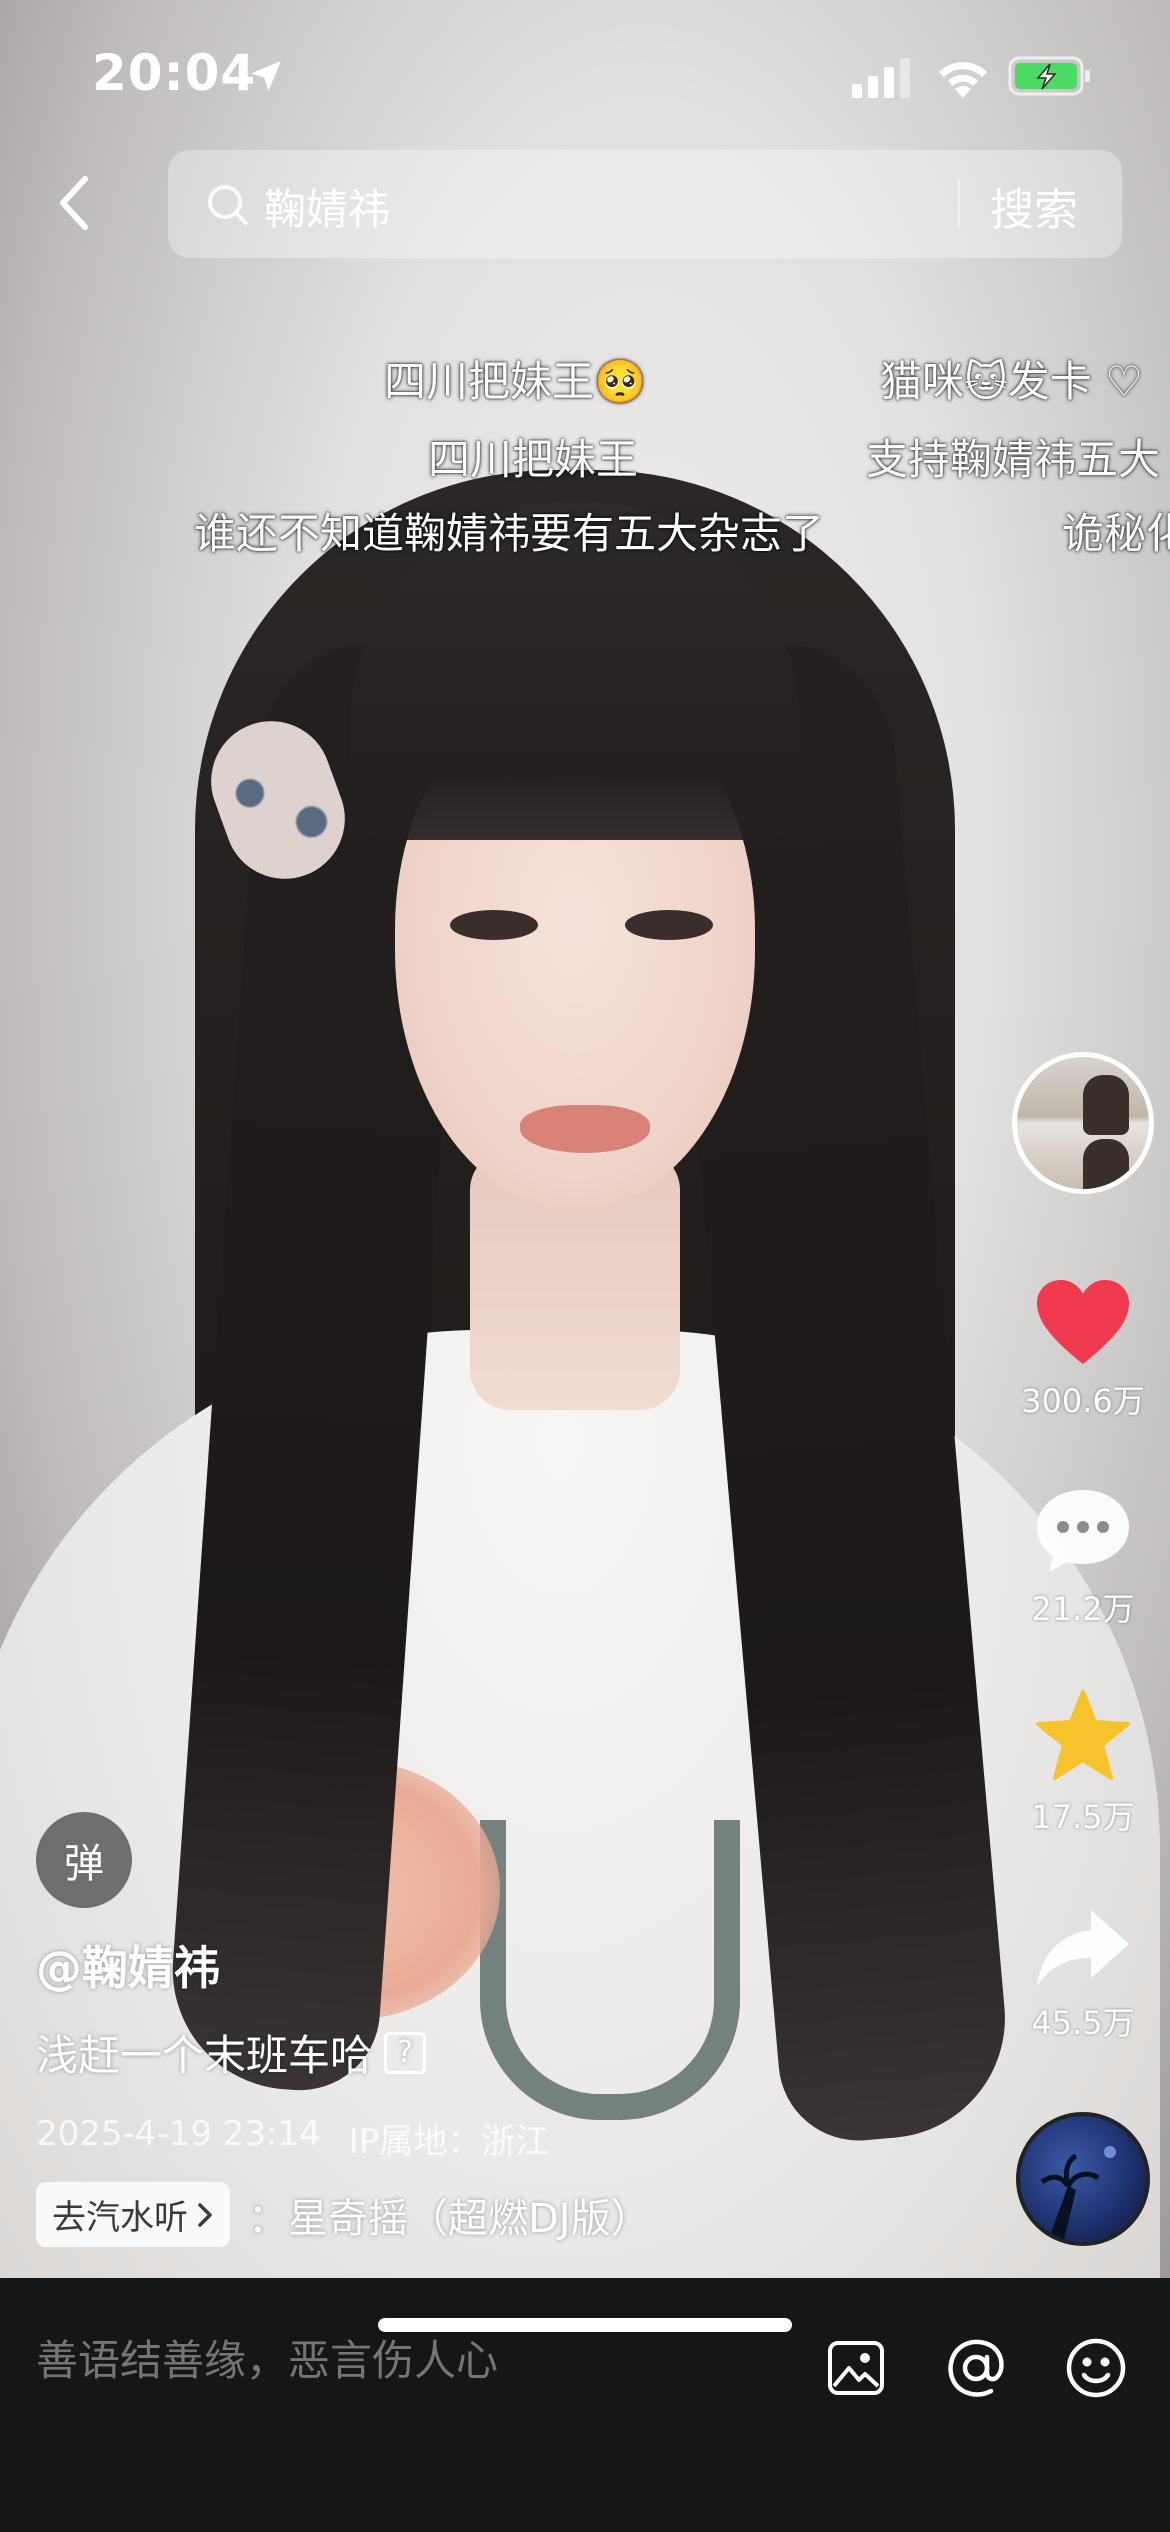 Image resolution: width=1170 pixels, height=2532 pixels. Describe the element at coordinates (585, 2405) in the screenshot. I see `comment-bar` at that location.